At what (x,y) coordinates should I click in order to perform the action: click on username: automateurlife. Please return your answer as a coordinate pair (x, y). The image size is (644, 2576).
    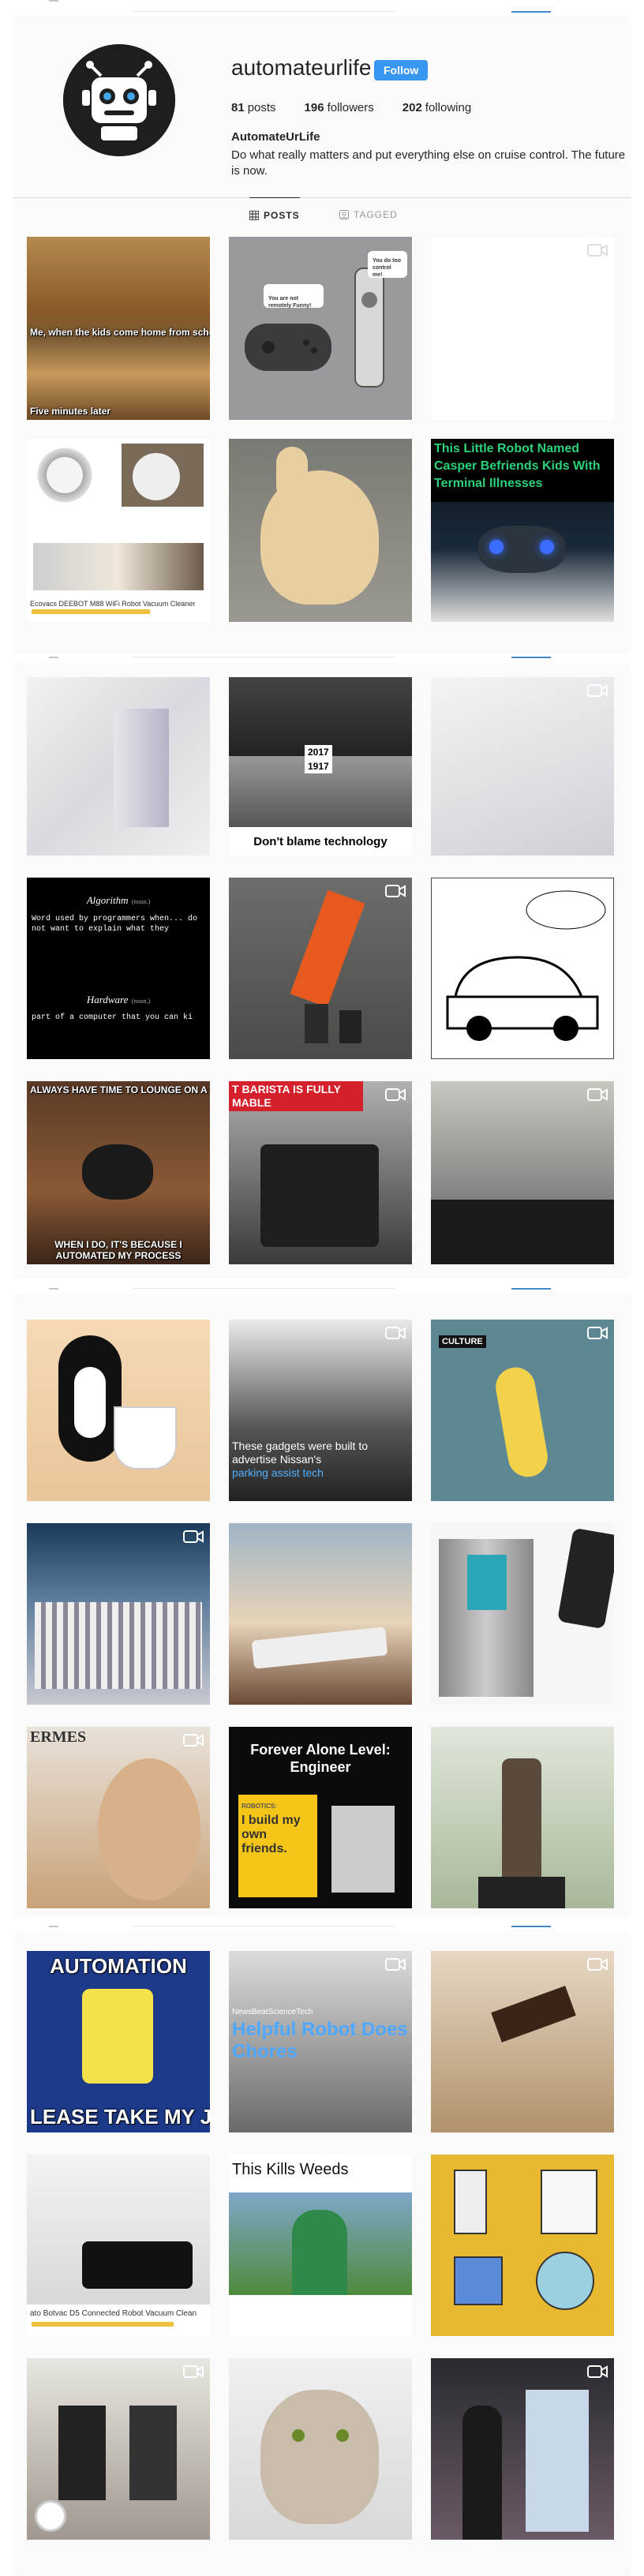
    Looking at the image, I should click on (301, 67).